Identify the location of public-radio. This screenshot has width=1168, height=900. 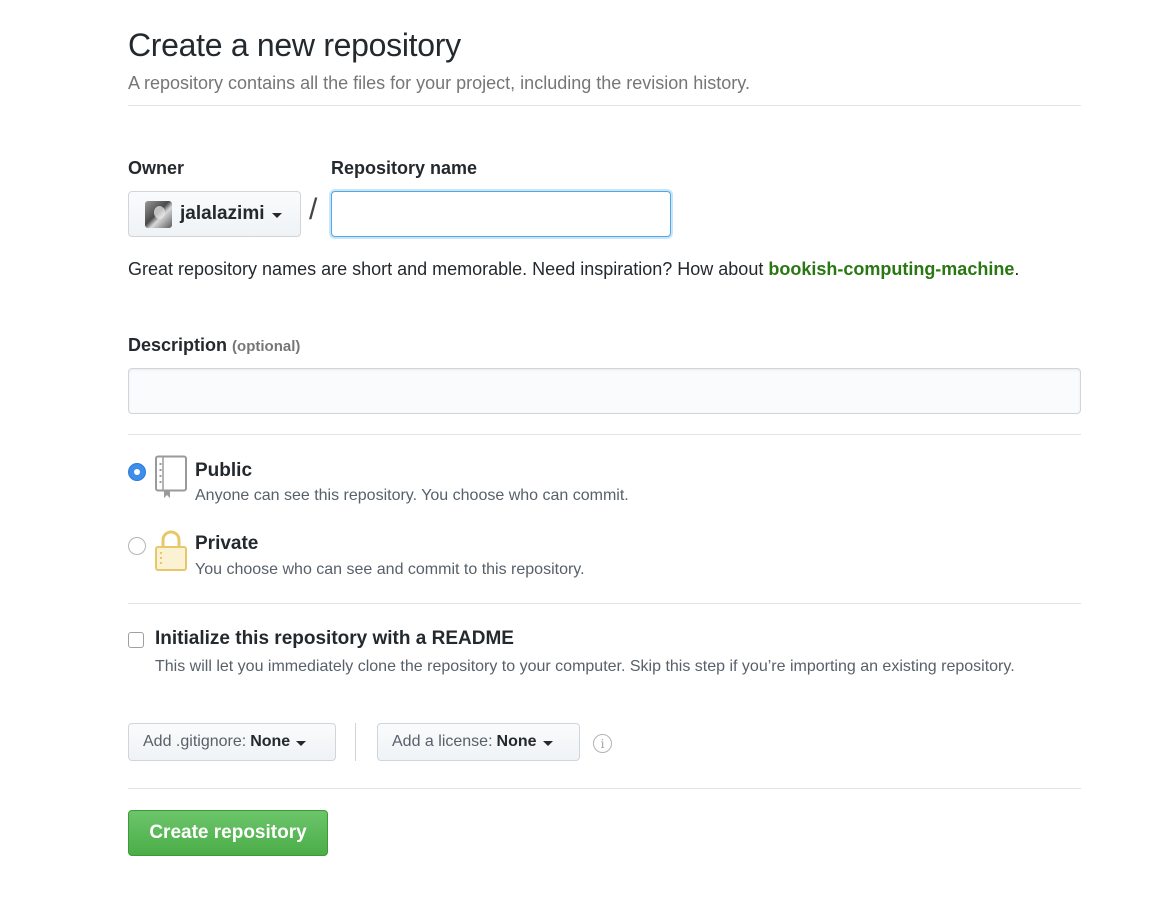
(137, 472).